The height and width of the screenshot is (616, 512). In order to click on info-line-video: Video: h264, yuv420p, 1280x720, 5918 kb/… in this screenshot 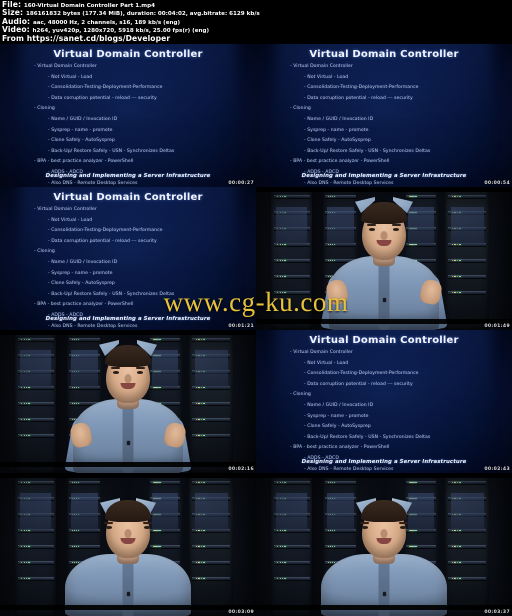, I will do `click(256, 30)`.